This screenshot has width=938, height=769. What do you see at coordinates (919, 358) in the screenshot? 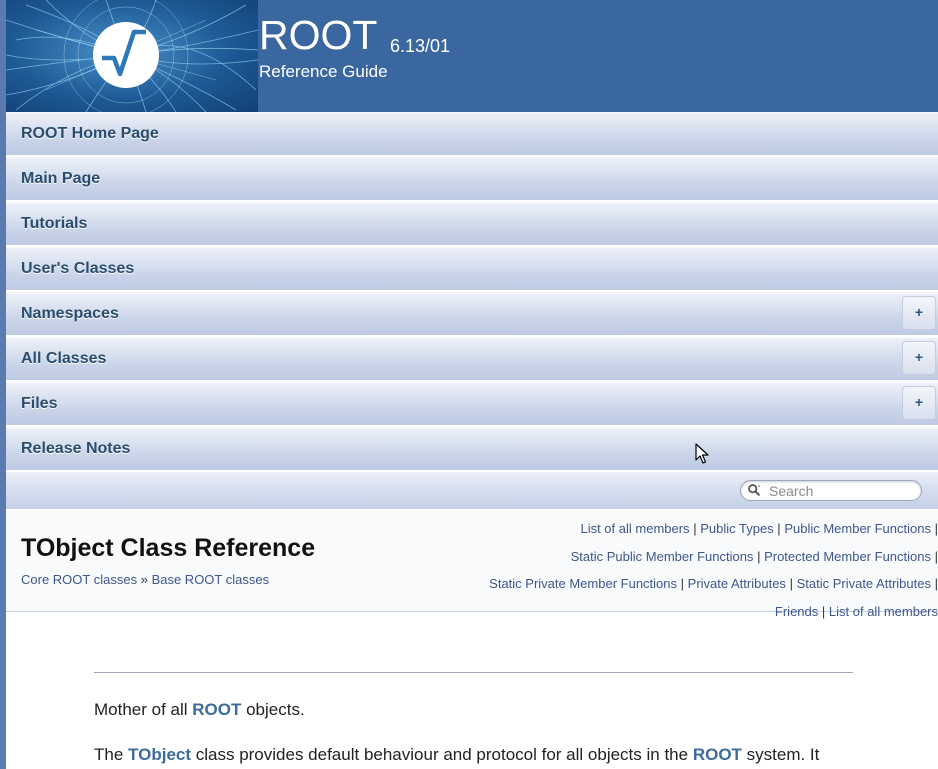
I see `expand-all-classes-plus-icon: +` at bounding box center [919, 358].